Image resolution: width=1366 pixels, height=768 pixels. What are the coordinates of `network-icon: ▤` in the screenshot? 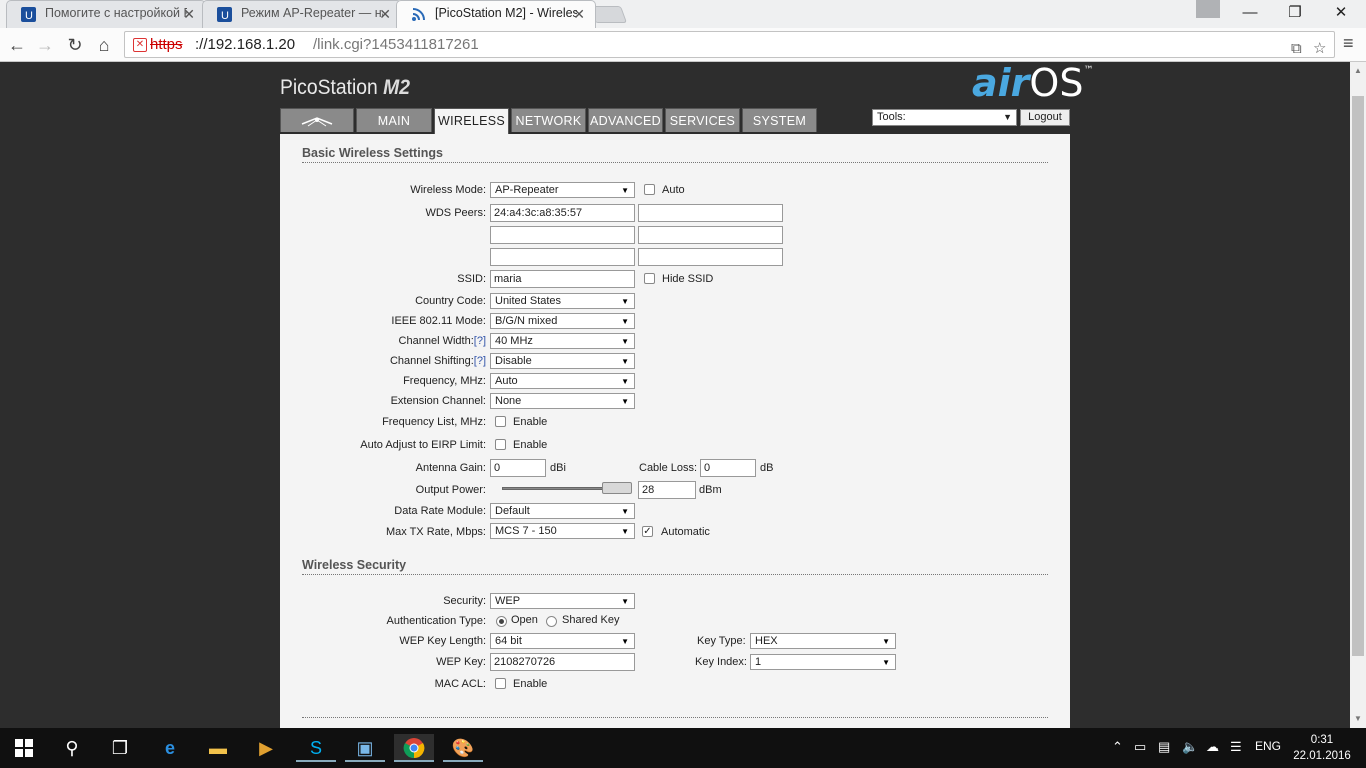 It's located at (1164, 747).